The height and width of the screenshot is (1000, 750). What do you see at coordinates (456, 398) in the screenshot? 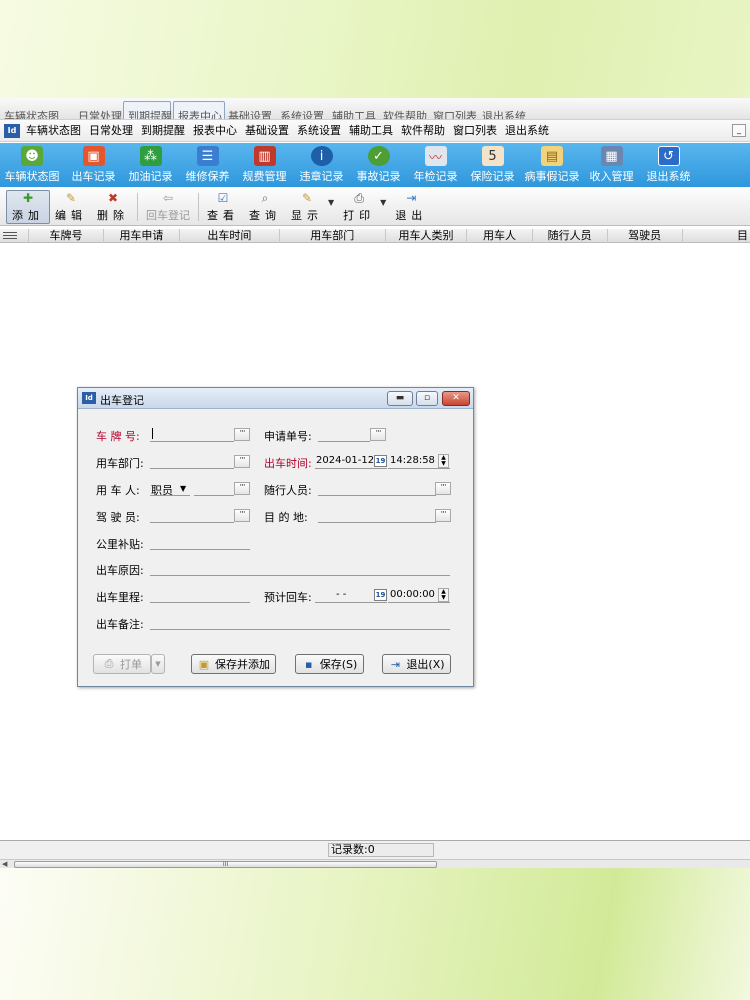
I see `dialog-close-button: ✕` at bounding box center [456, 398].